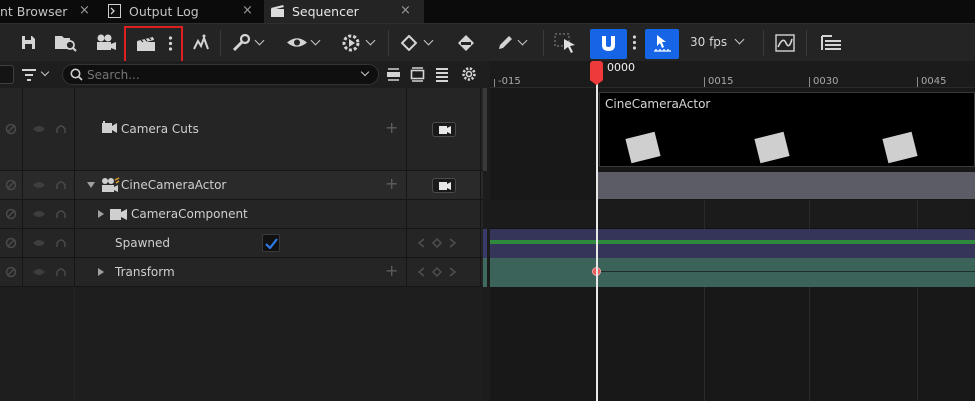  What do you see at coordinates (393, 74) in the screenshot?
I see `collapse-all-icon` at bounding box center [393, 74].